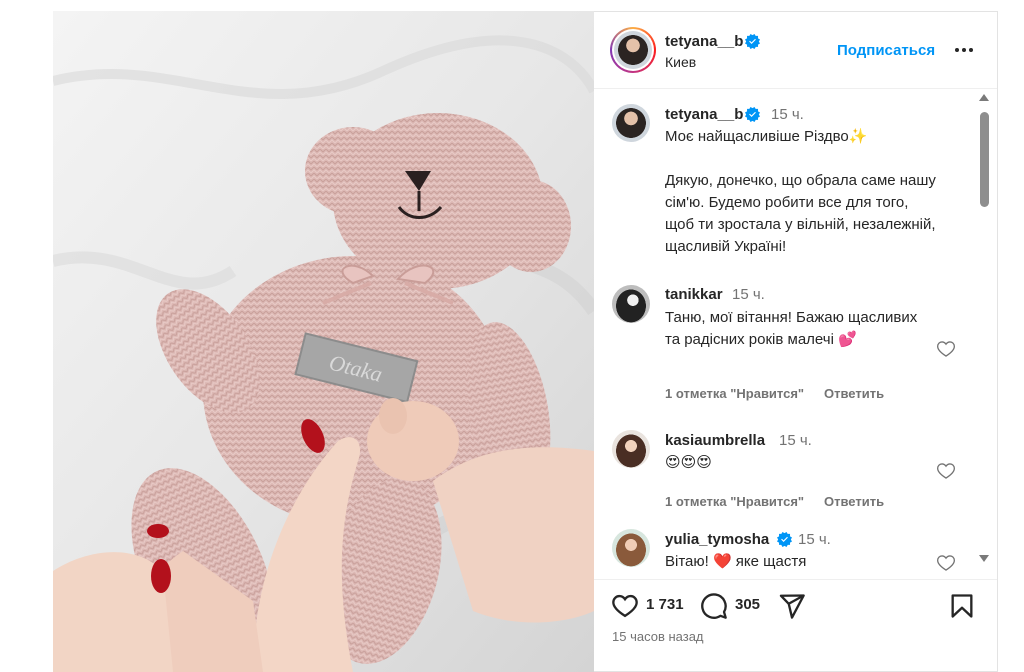 This screenshot has height=672, width=1024. Describe the element at coordinates (964, 50) in the screenshot. I see `more-icon` at that location.